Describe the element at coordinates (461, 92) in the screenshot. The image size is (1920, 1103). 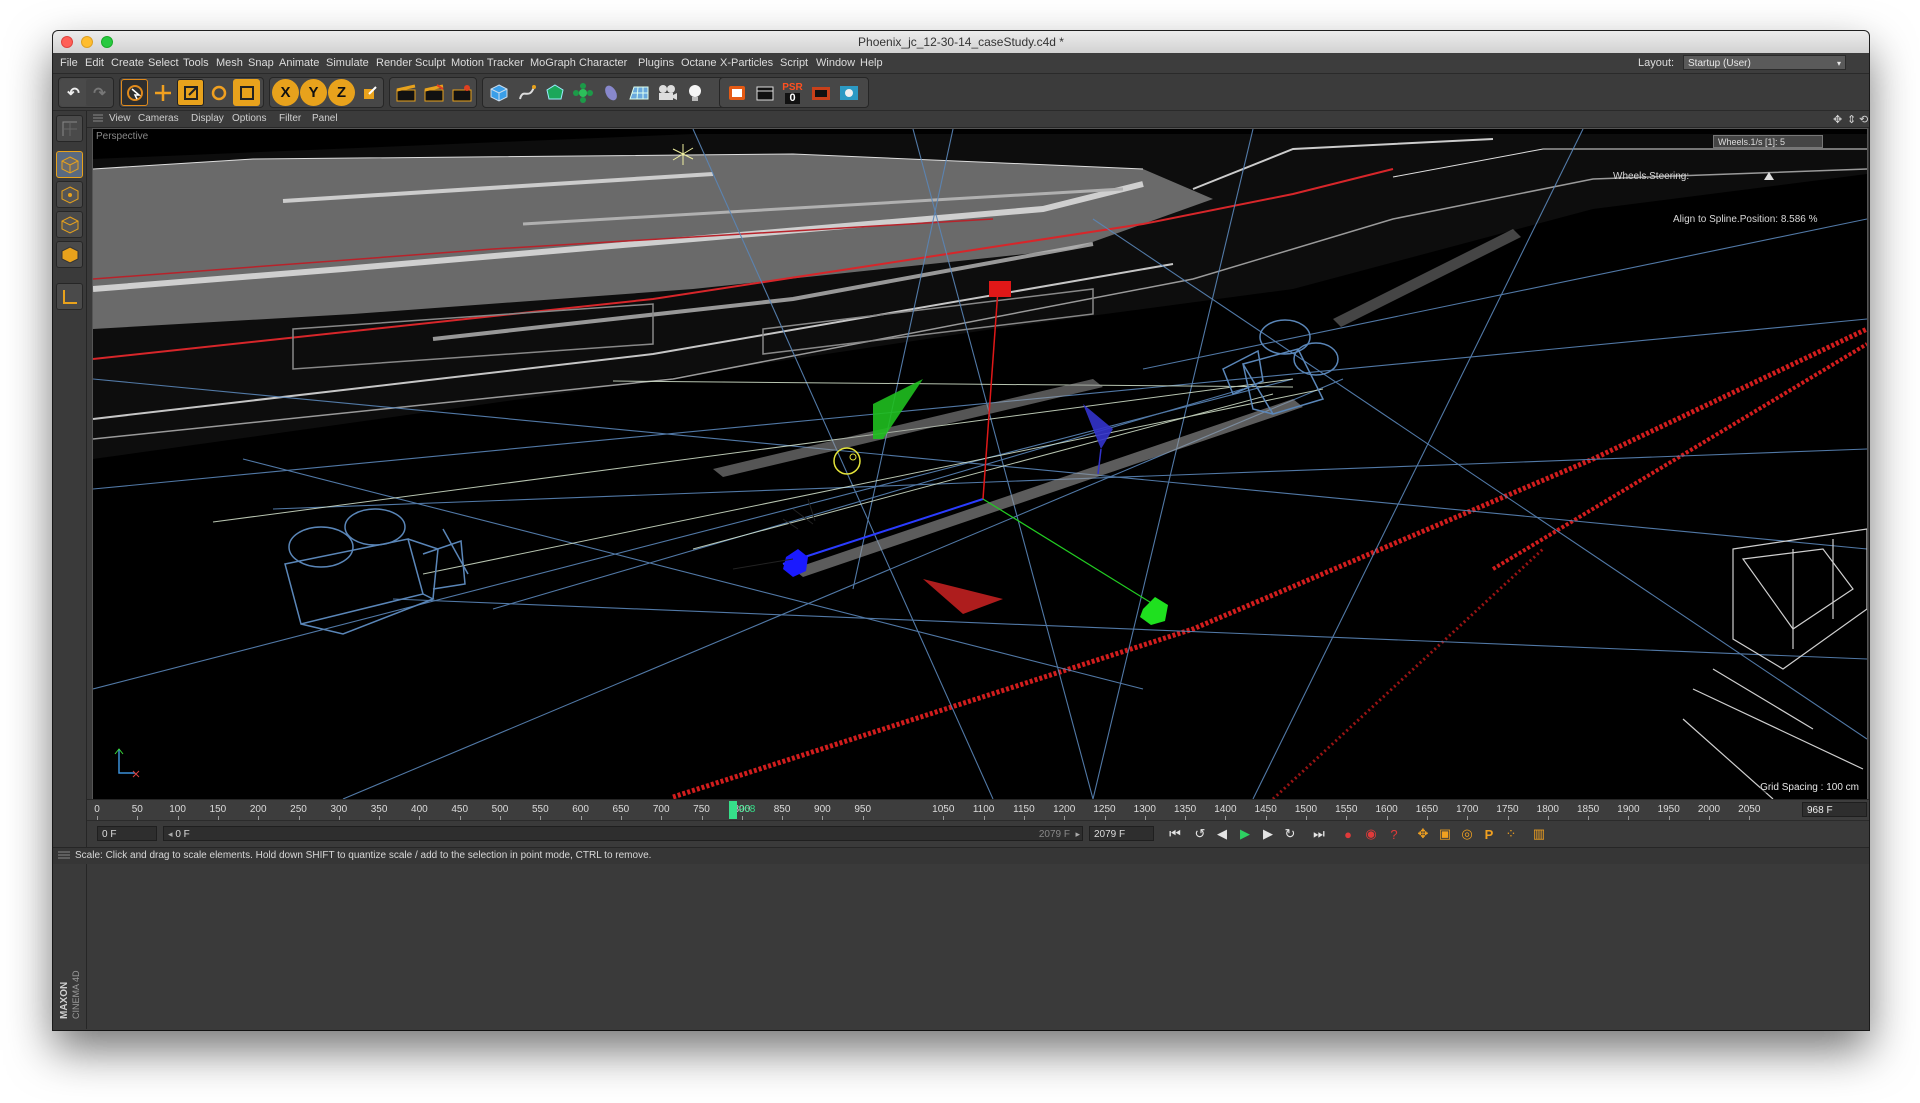
I see `render-settings-button` at that location.